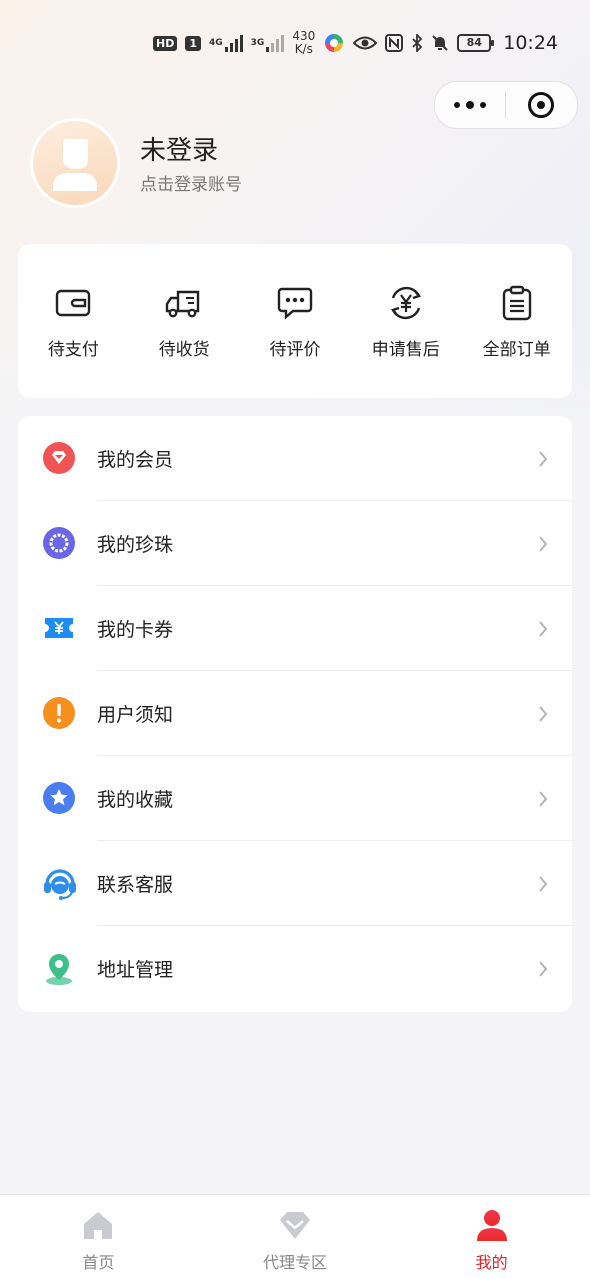  What do you see at coordinates (295, 458) in the screenshot?
I see `menu-item-membership: 我的会员` at bounding box center [295, 458].